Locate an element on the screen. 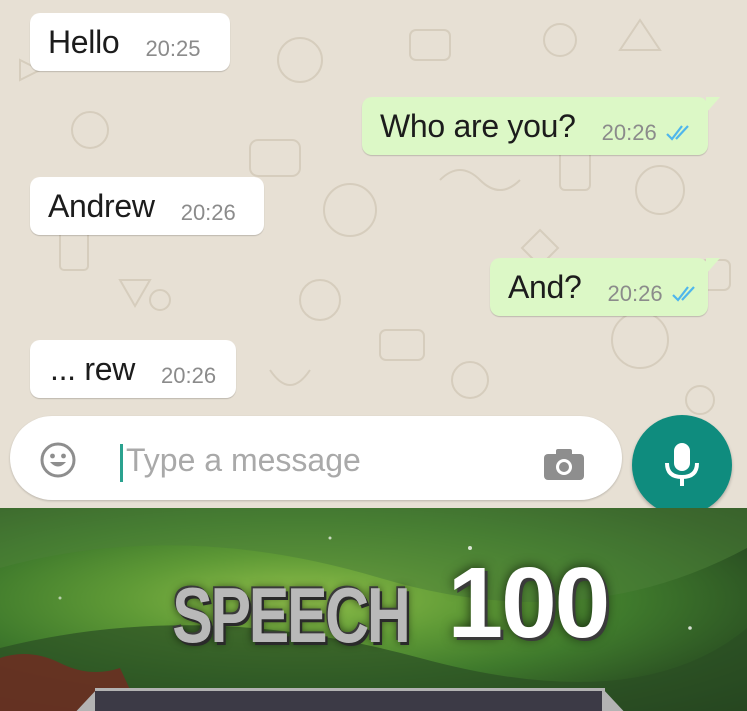  banner-plate-left is located at coordinates (84, 699).